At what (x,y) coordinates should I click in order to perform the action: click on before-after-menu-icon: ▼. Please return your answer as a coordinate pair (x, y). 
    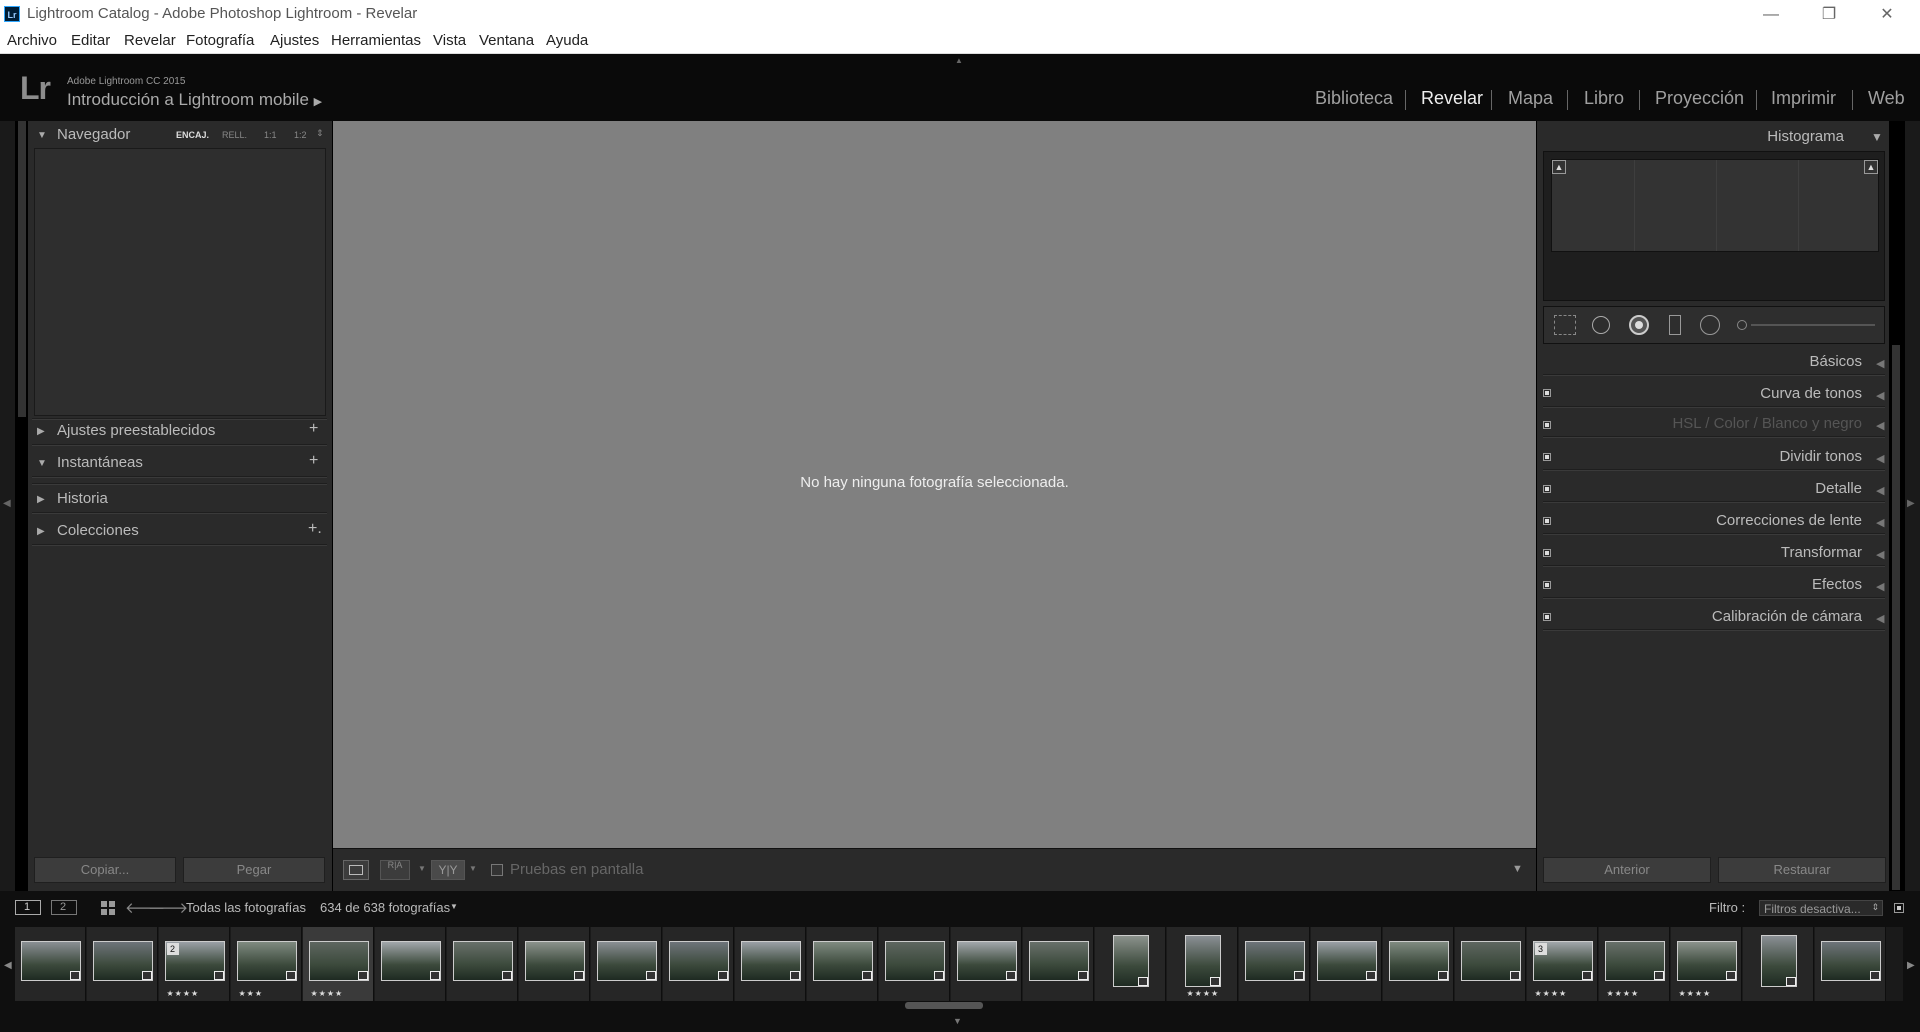
    Looking at the image, I should click on (422, 868).